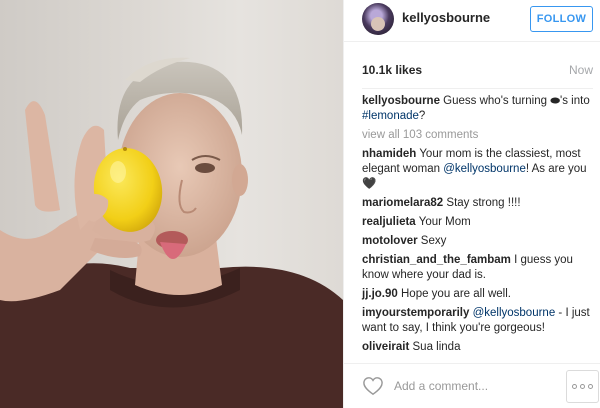 The image size is (600, 408). What do you see at coordinates (483, 203) in the screenshot?
I see `comment-text: Stay strong !!!!` at bounding box center [483, 203].